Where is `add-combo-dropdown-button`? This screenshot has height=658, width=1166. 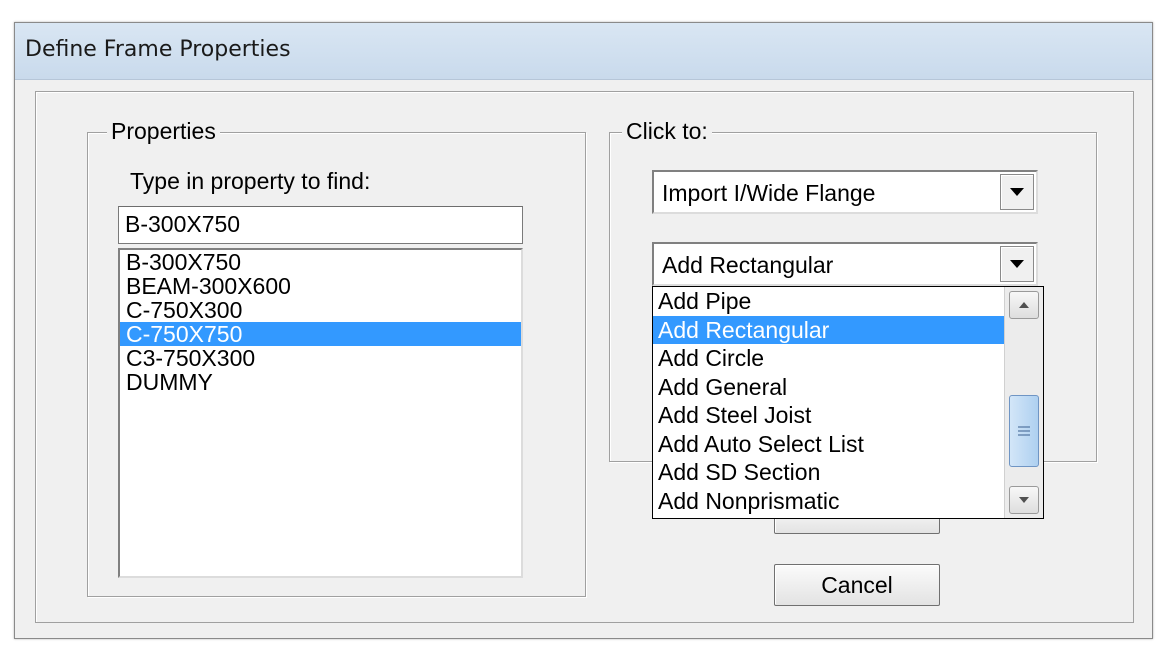 add-combo-dropdown-button is located at coordinates (1017, 264).